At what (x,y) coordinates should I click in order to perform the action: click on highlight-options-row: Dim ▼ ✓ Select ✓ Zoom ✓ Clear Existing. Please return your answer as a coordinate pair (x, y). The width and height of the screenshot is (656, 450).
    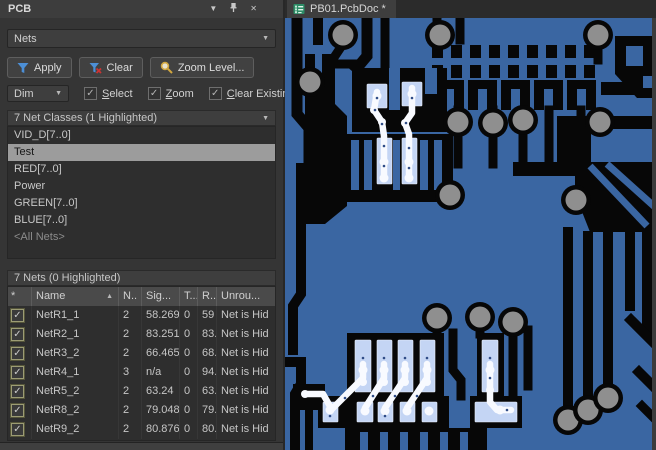
    Looking at the image, I should click on (151, 93).